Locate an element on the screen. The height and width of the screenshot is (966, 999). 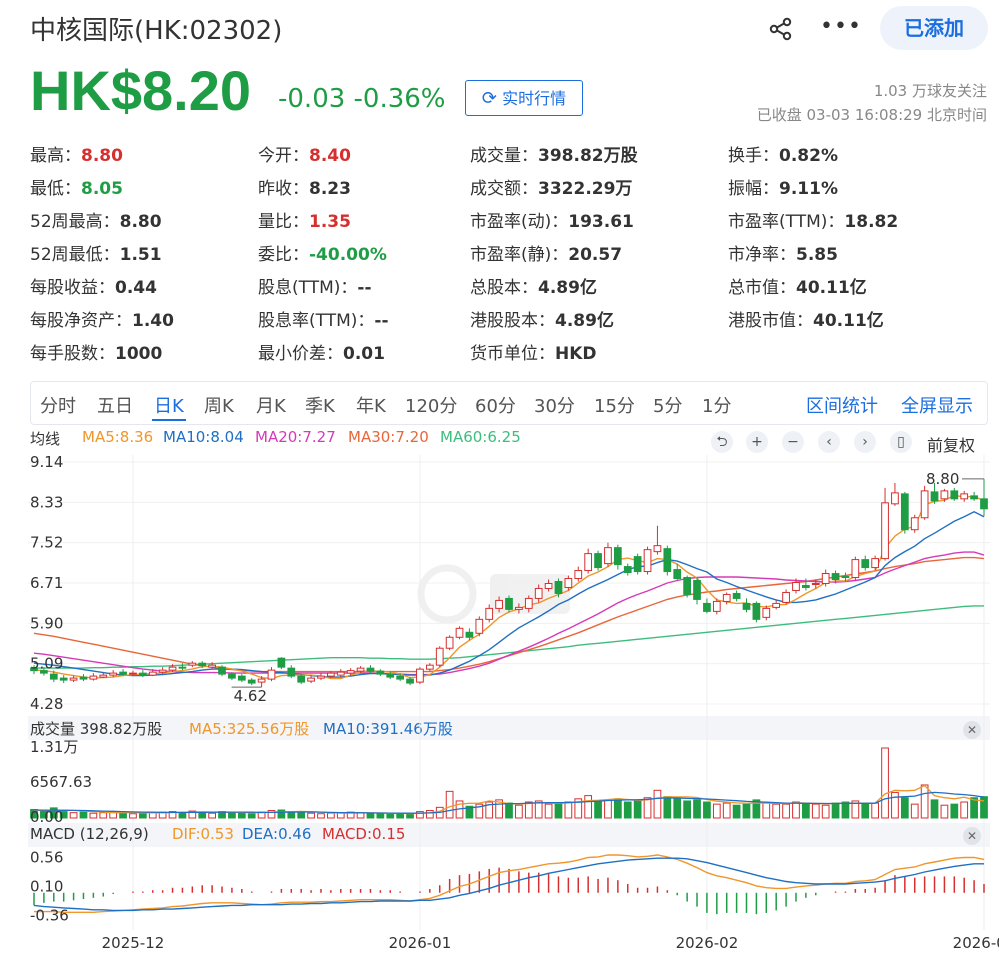
price-tick-label: 4.28 is located at coordinates (46, 704).